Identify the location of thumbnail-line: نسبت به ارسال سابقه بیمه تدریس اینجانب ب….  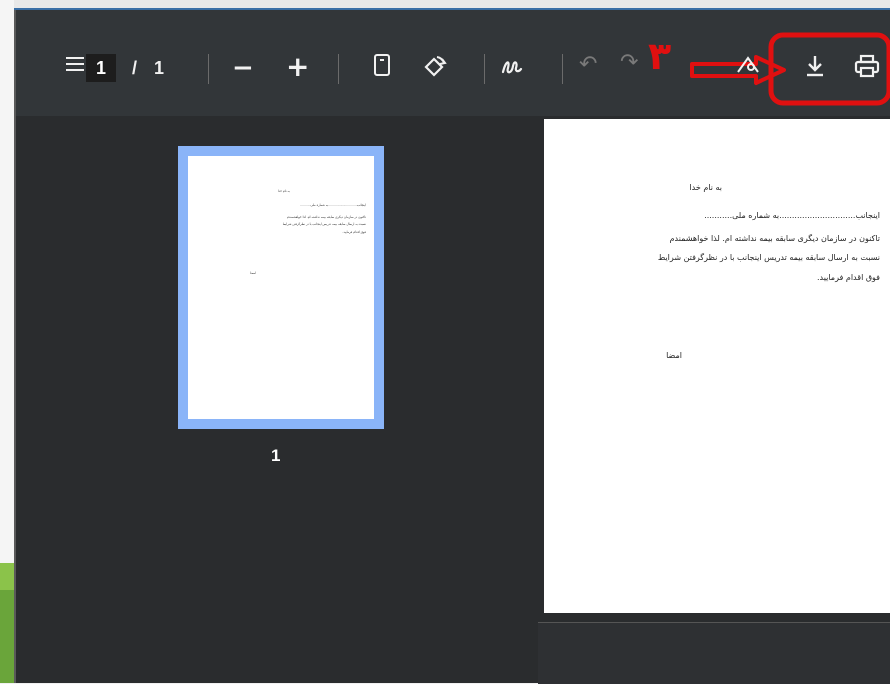
(324, 224).